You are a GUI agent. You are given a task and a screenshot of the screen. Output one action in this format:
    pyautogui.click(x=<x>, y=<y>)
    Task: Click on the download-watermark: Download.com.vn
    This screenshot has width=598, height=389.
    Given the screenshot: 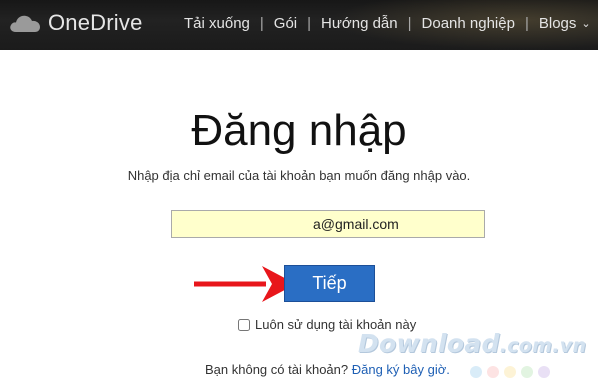 What is the action you would take?
    pyautogui.click(x=472, y=343)
    